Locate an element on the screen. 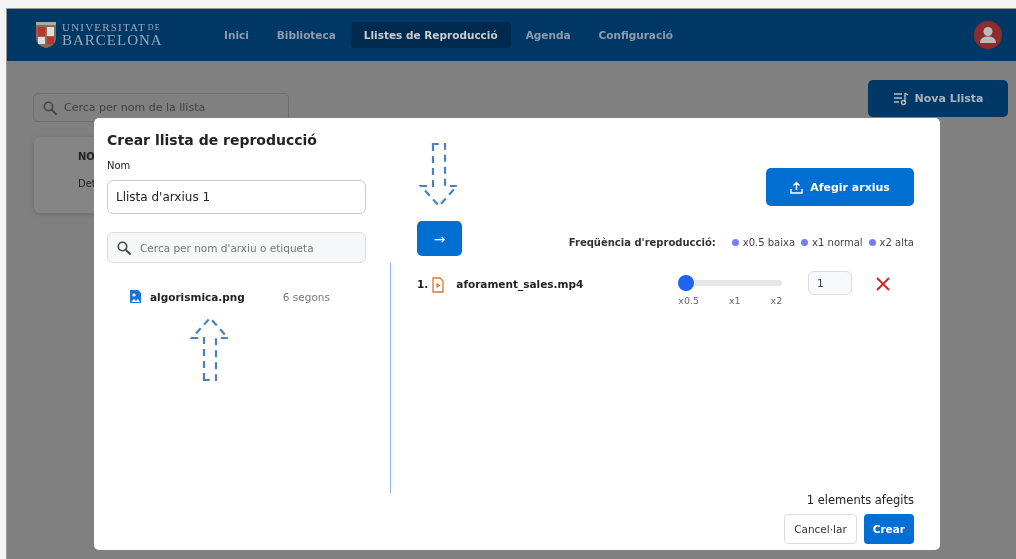 This screenshot has width=1016, height=559. file-name: aforament_sales.mp4 is located at coordinates (520, 284).